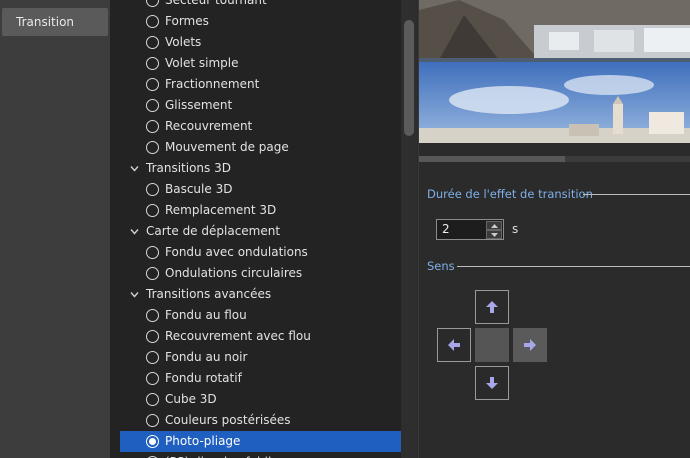 This screenshot has height=458, width=690. What do you see at coordinates (191, 399) in the screenshot?
I see `list-item-label: Cube 3D` at bounding box center [191, 399].